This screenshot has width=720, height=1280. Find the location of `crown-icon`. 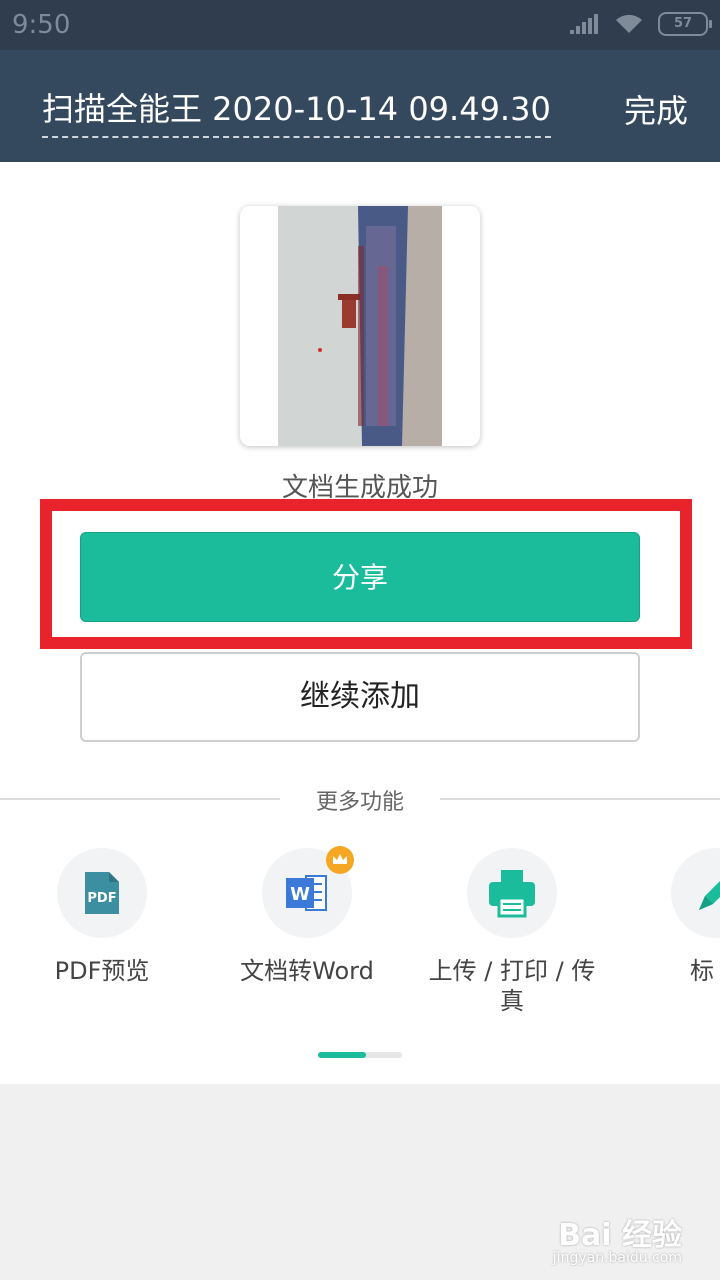

crown-icon is located at coordinates (340, 860).